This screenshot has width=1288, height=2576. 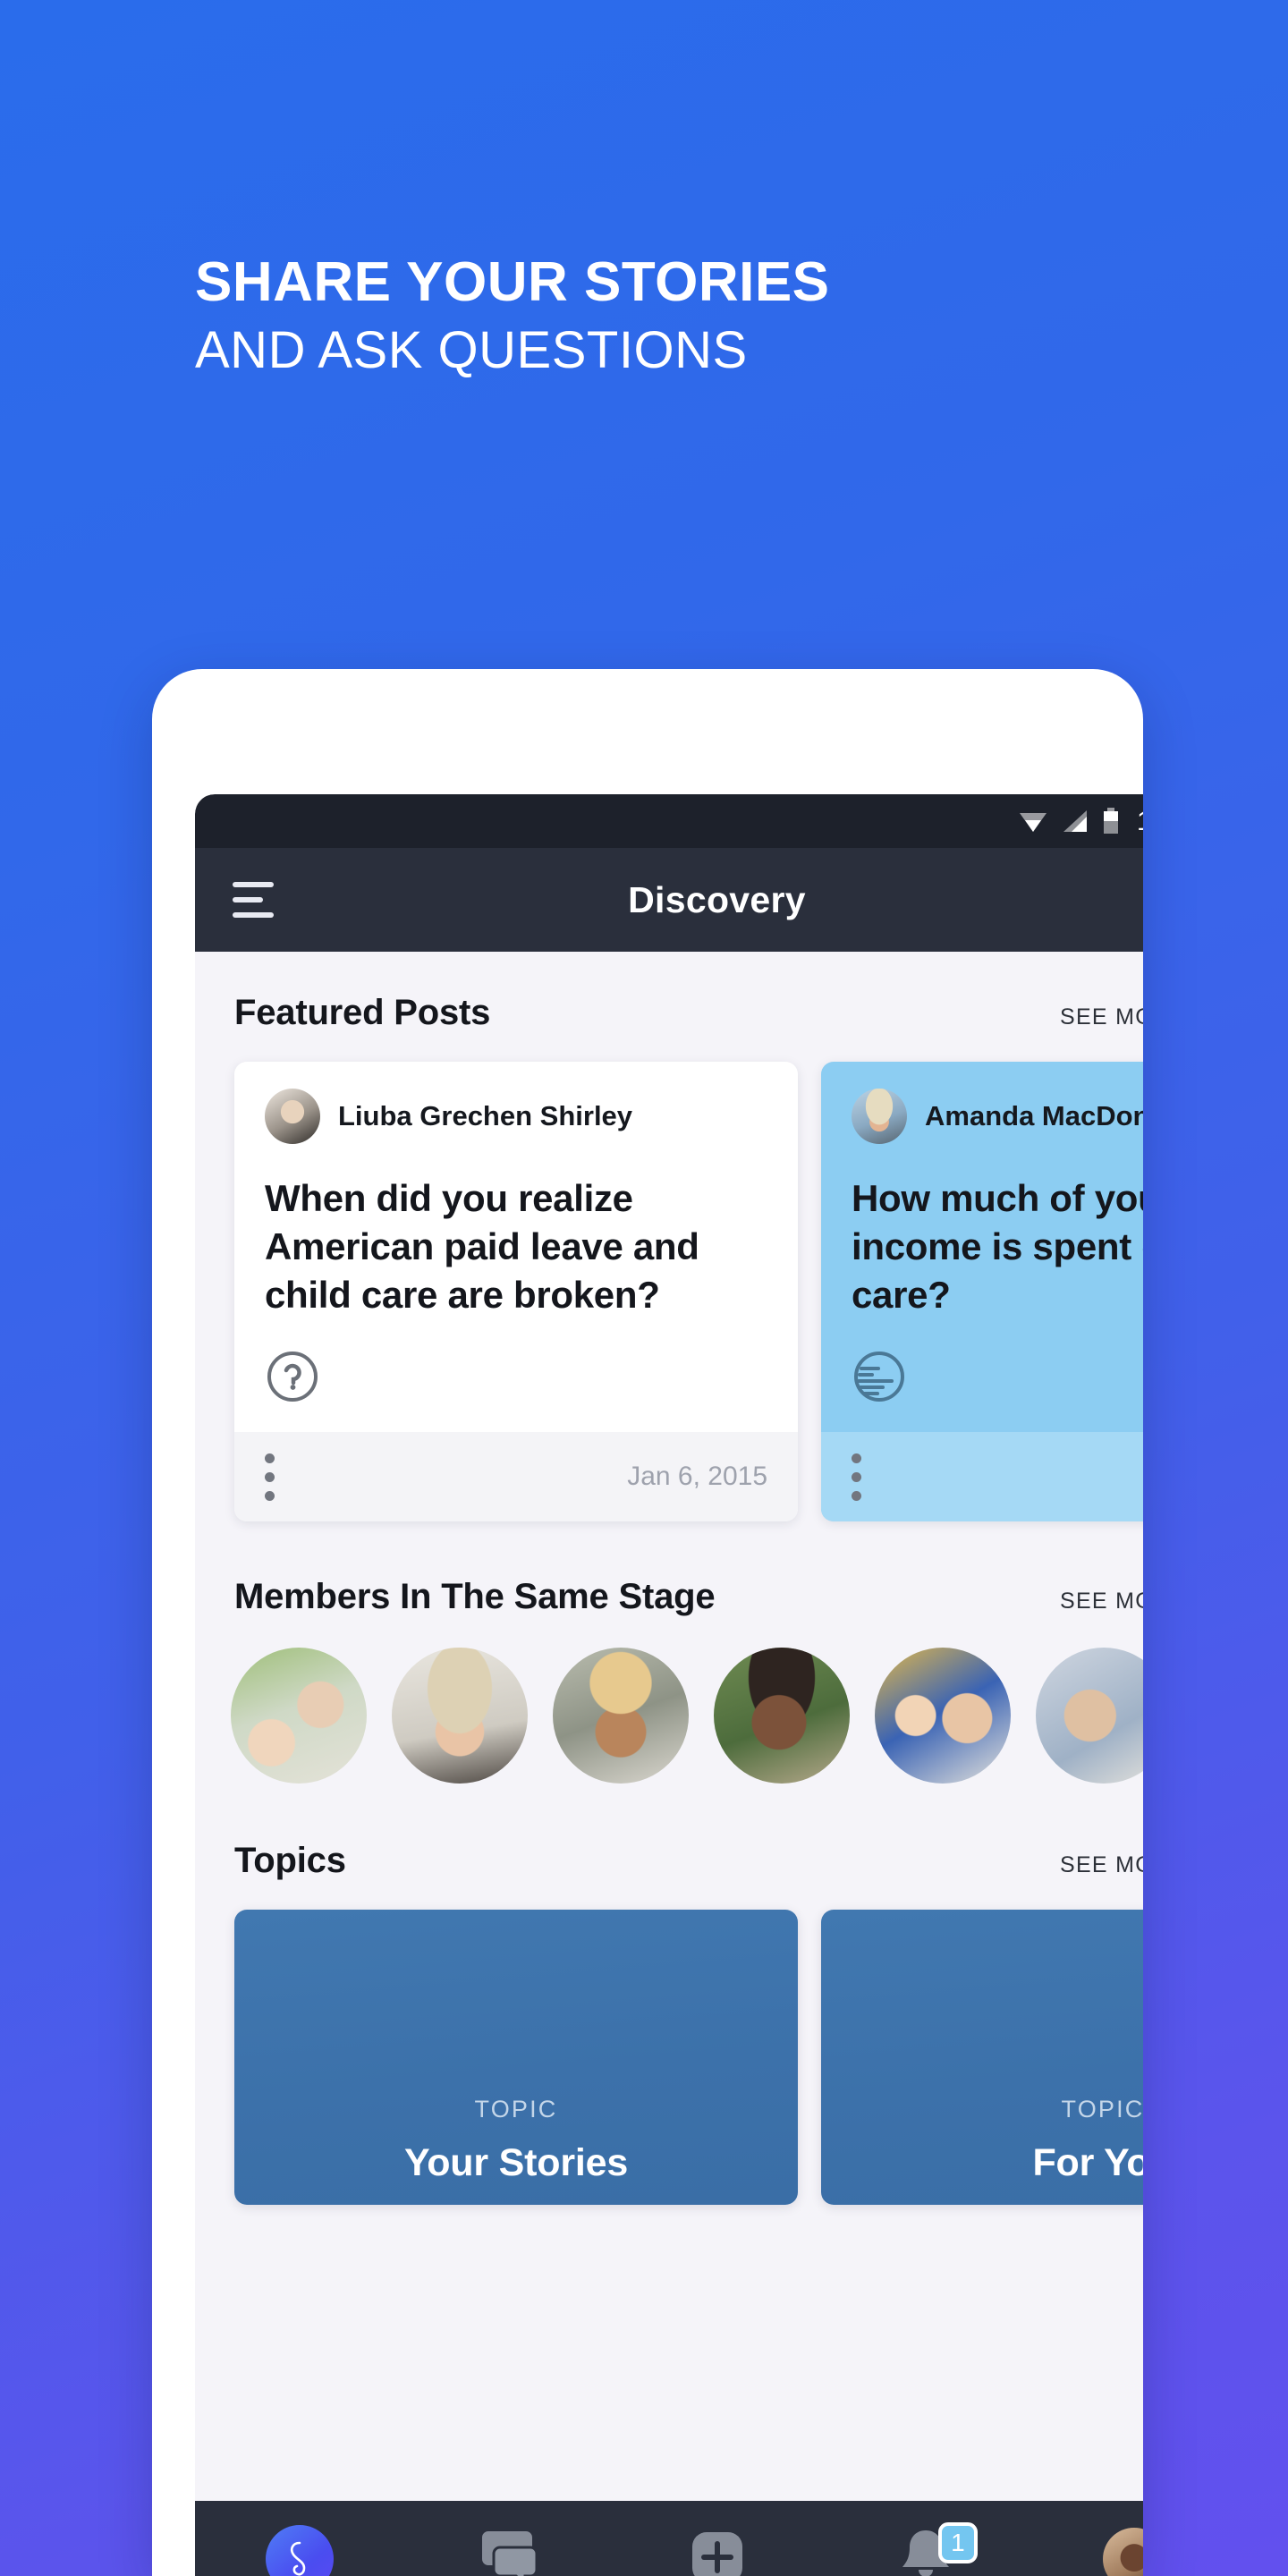 I want to click on topics-see-more: SEE MORE›, so click(x=1101, y=1865).